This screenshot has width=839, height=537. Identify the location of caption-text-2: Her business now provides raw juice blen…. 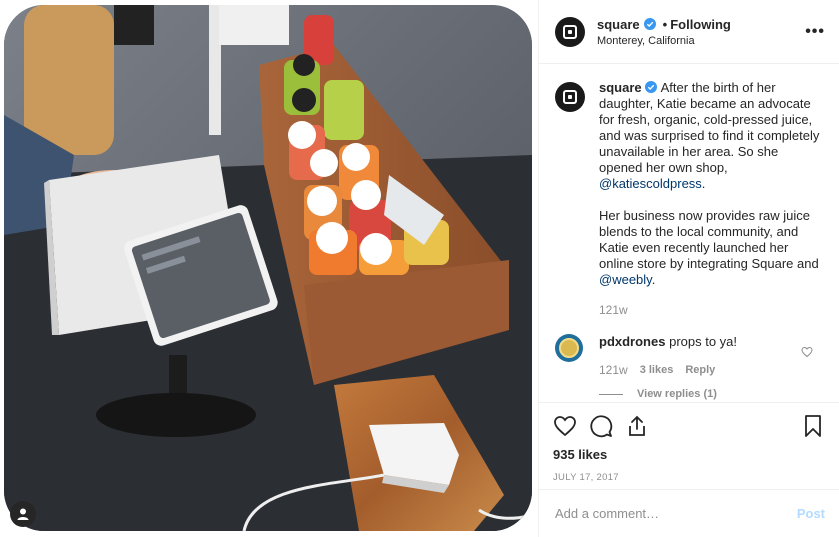
(709, 239).